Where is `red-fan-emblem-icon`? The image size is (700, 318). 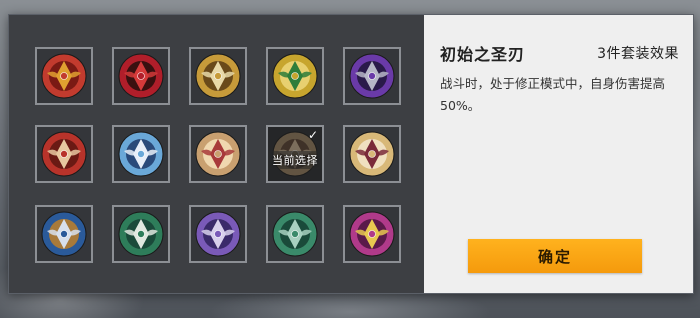 red-fan-emblem-icon is located at coordinates (64, 154).